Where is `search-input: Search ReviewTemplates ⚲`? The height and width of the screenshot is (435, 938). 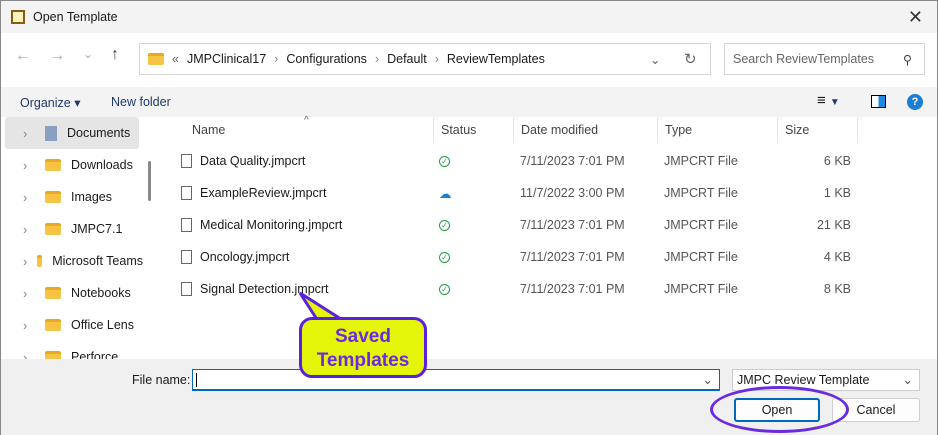 search-input: Search ReviewTemplates ⚲ is located at coordinates (824, 59).